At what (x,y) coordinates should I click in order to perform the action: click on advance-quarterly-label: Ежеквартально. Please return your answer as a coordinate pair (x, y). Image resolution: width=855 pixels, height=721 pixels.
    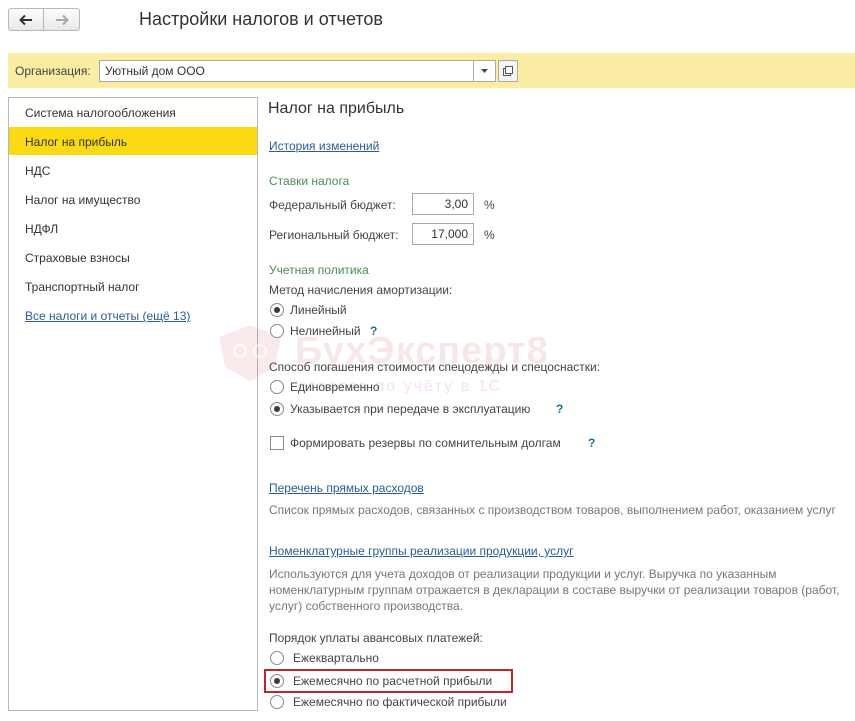
    Looking at the image, I should click on (336, 658).